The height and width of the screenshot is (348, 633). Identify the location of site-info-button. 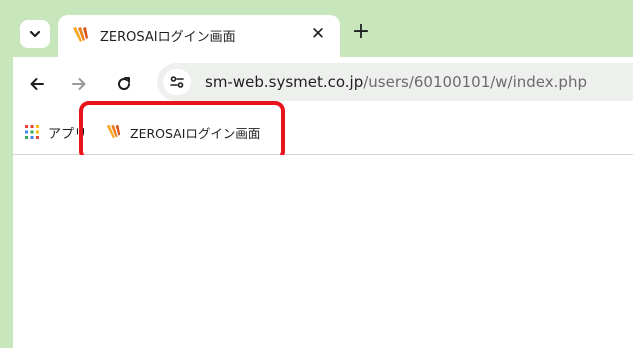
(177, 82).